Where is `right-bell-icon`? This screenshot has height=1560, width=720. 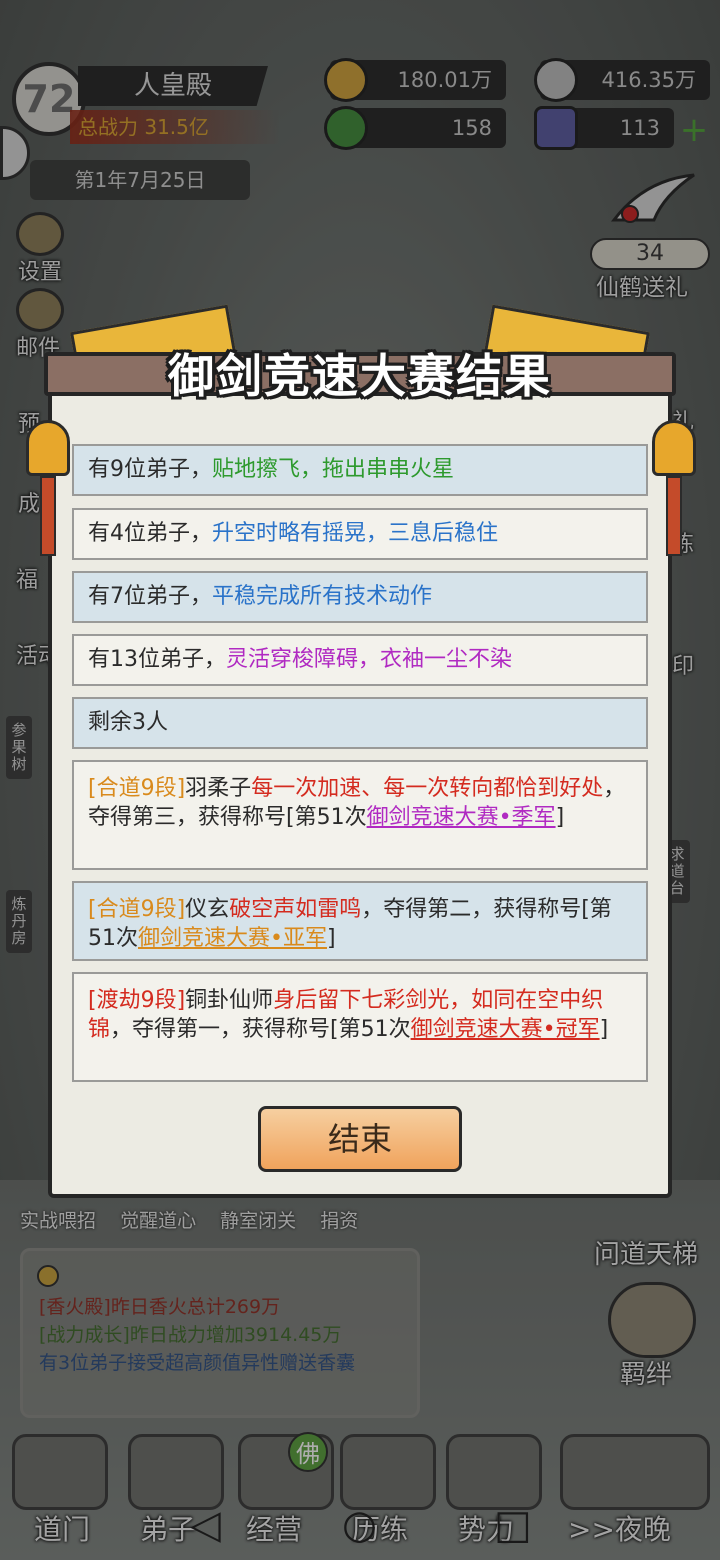 right-bell-icon is located at coordinates (674, 448).